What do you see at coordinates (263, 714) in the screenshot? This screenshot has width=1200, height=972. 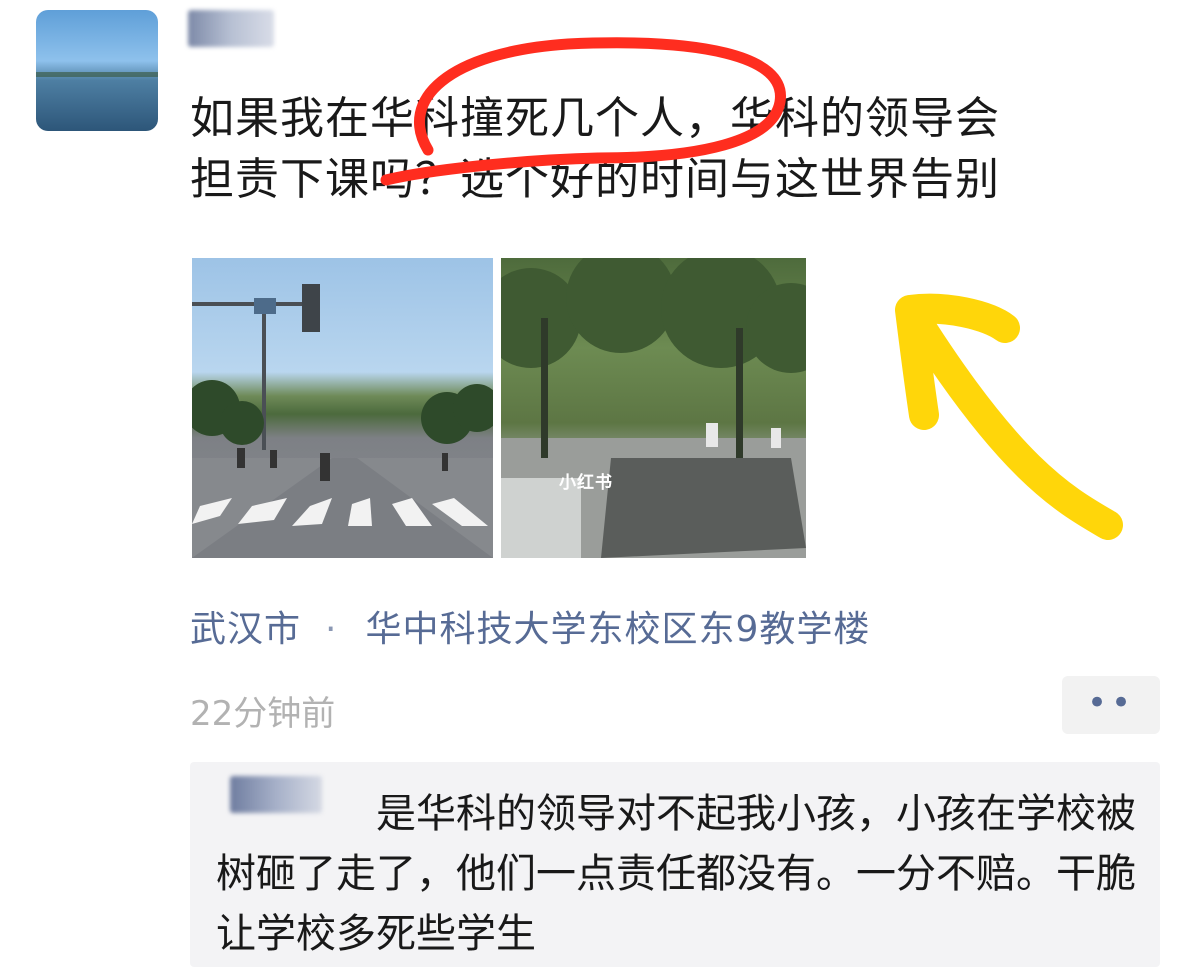 I see `post-time: 22分钟前` at bounding box center [263, 714].